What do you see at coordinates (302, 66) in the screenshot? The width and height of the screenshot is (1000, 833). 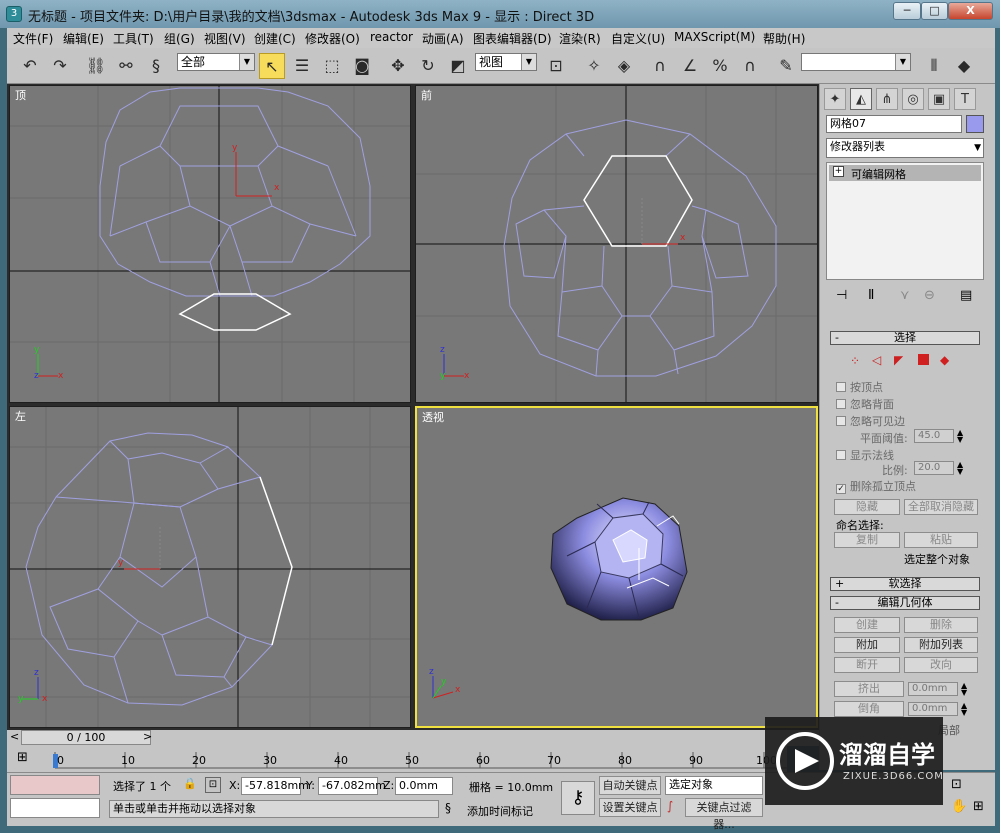 I see `select-by-name-icon: ☰` at bounding box center [302, 66].